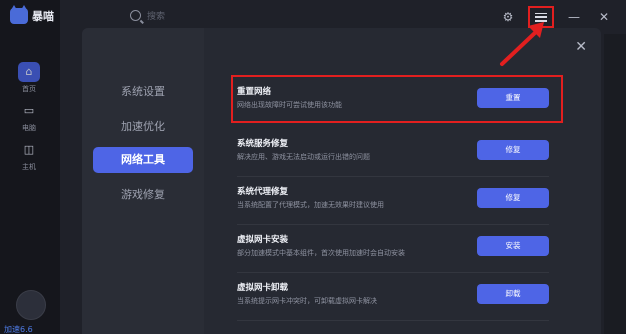 The image size is (626, 334). What do you see at coordinates (143, 195) in the screenshot?
I see `side-item-game-repair: 游戏修复` at bounding box center [143, 195].